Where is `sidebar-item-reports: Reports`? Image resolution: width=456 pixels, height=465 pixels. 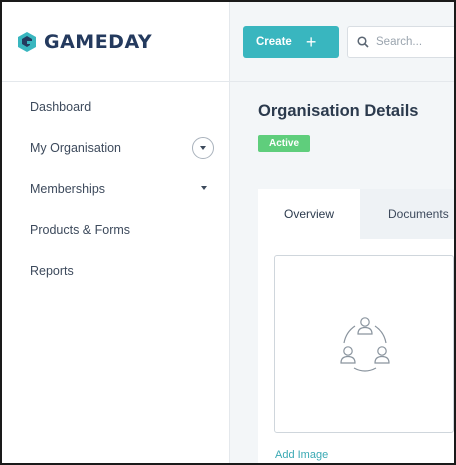 sidebar-item-reports: Reports is located at coordinates (115, 270).